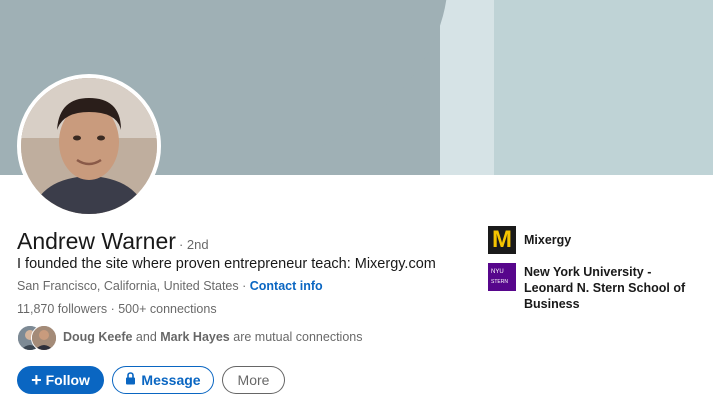  I want to click on profile-name: Andrew Warner, so click(96, 241).